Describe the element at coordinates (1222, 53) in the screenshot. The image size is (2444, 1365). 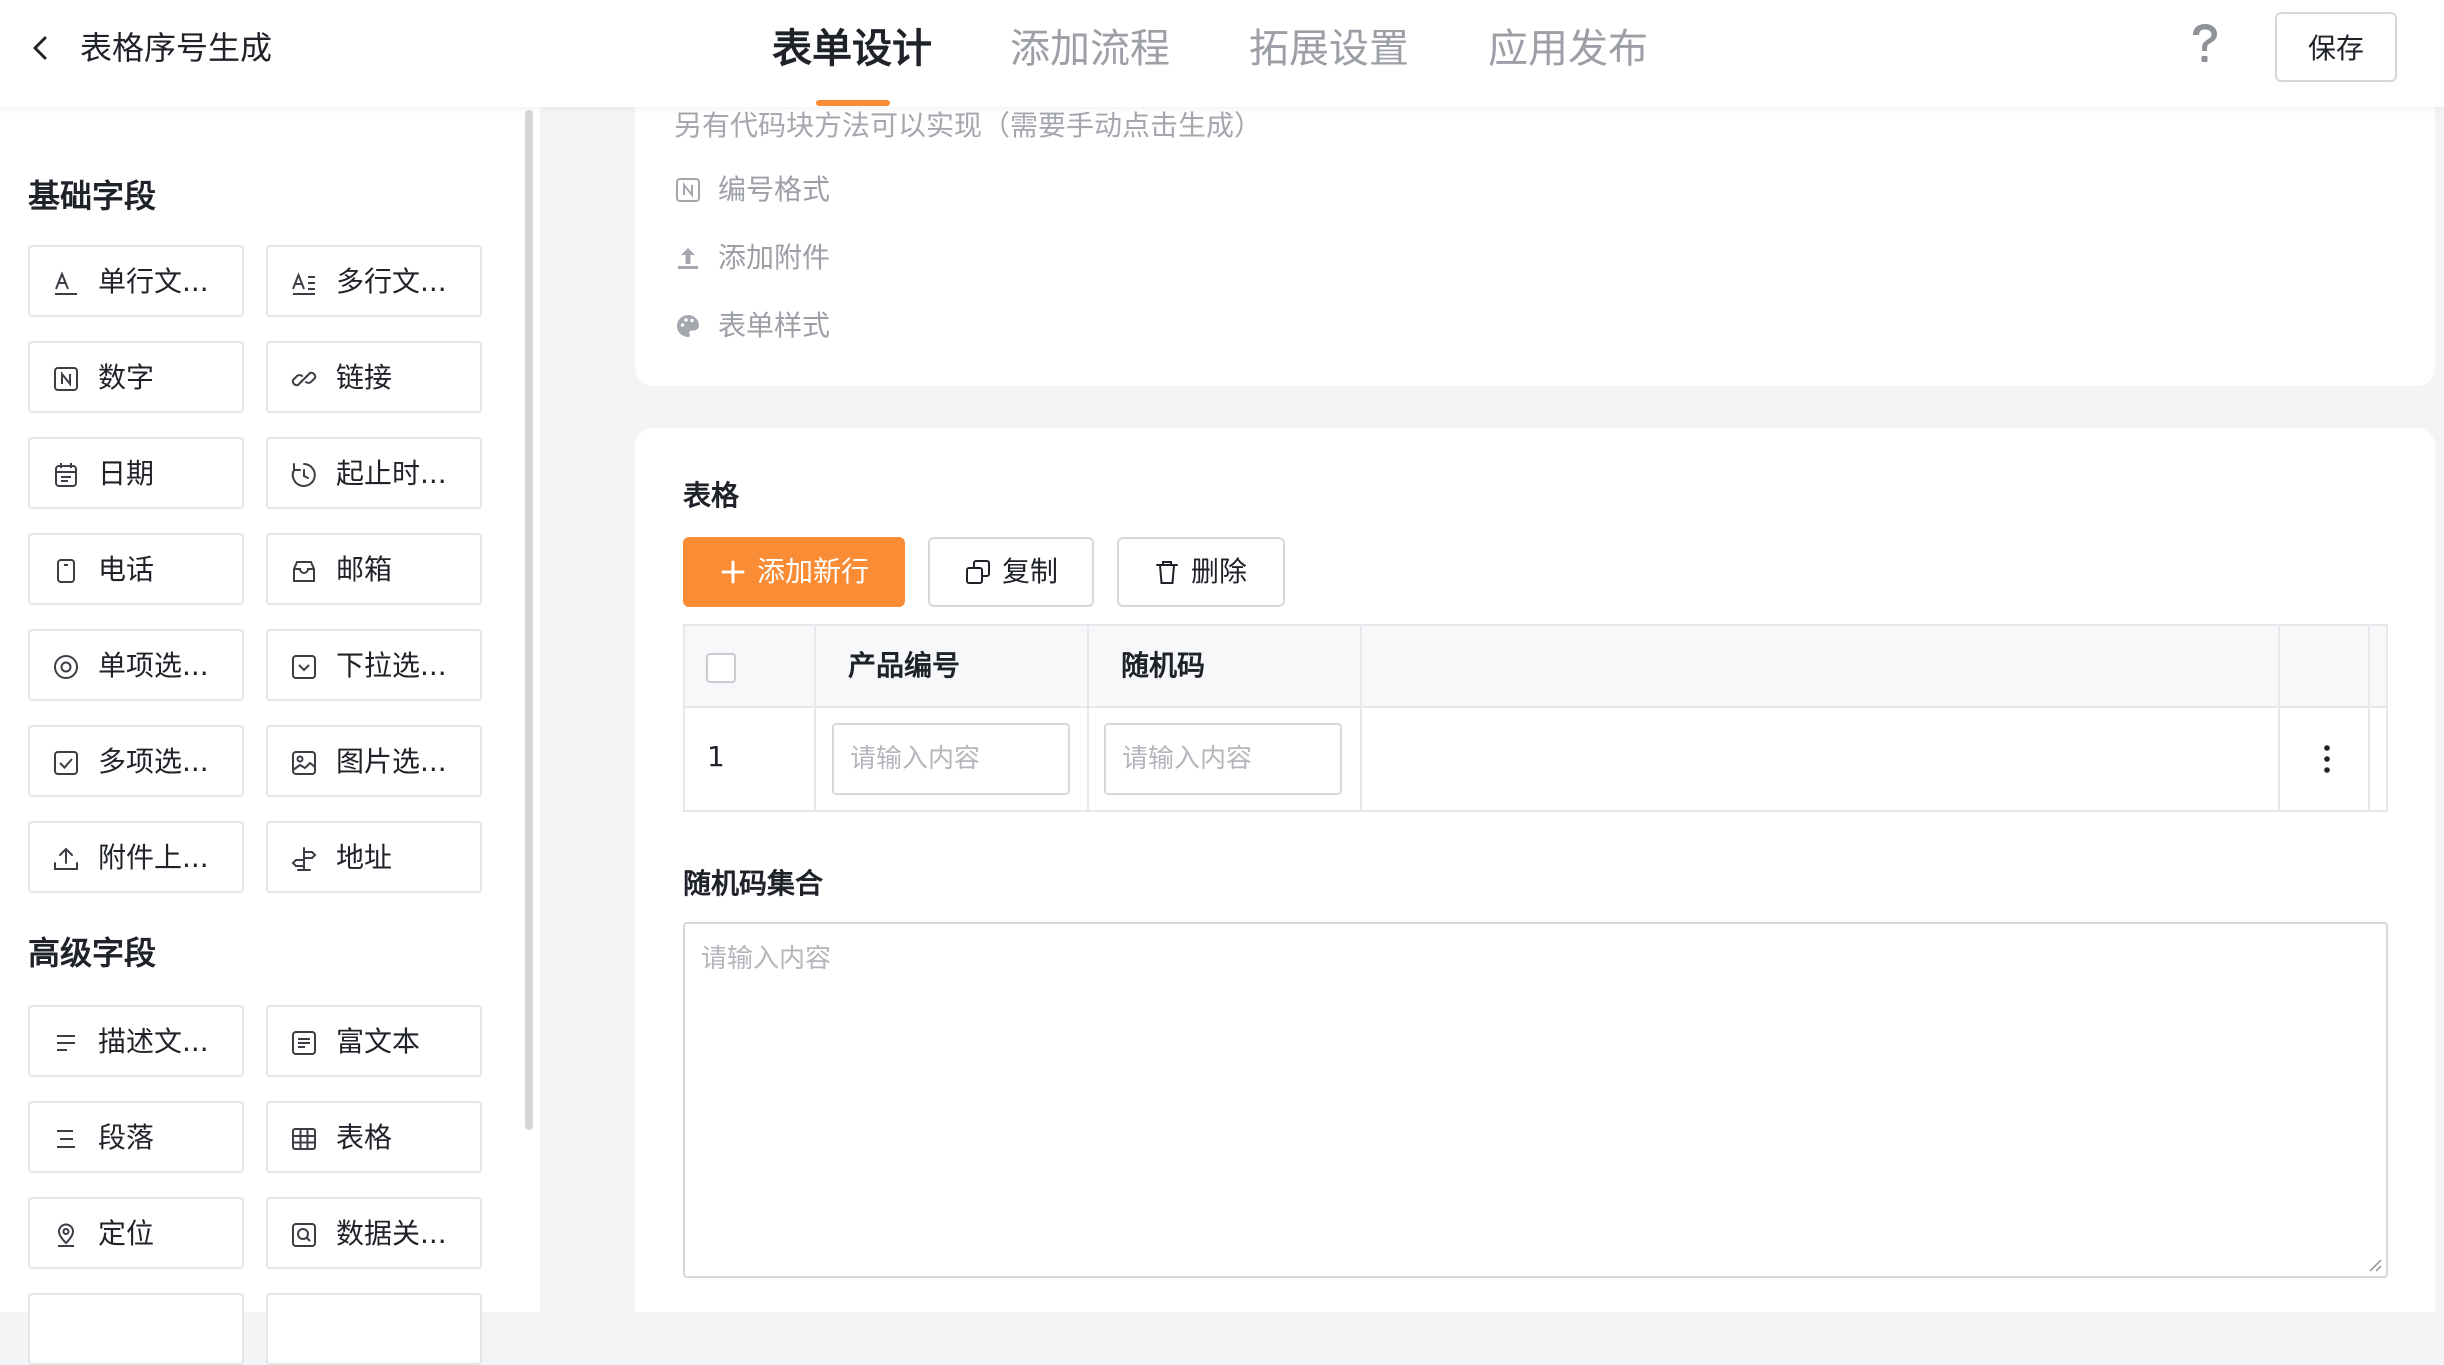
I see `top-header: 表格序号生成 表单设计 添加流程 拓展设置 应用发布 保存` at that location.